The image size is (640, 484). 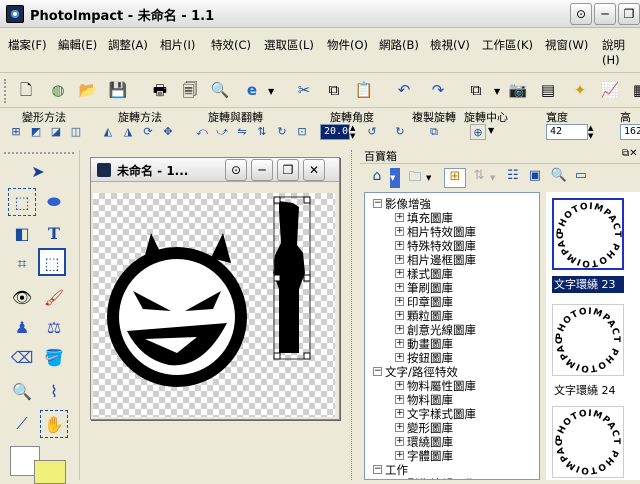 I want to click on transform-resize-icon: ⊞, so click(x=16, y=132).